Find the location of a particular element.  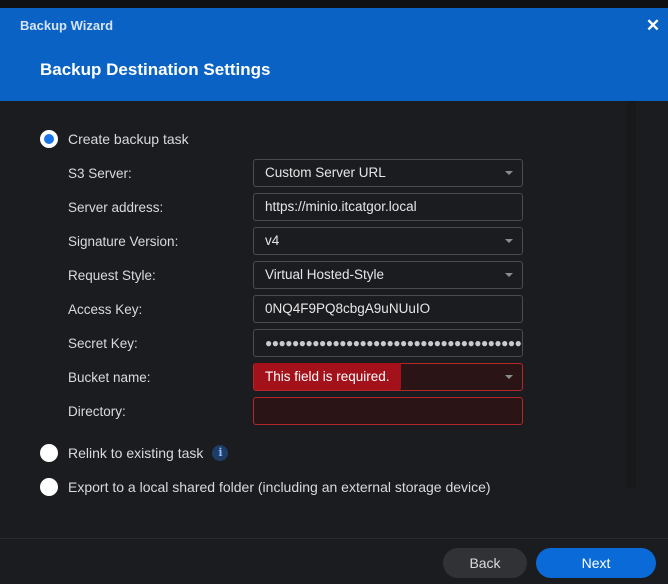

create-backup-task-radio is located at coordinates (49, 139).